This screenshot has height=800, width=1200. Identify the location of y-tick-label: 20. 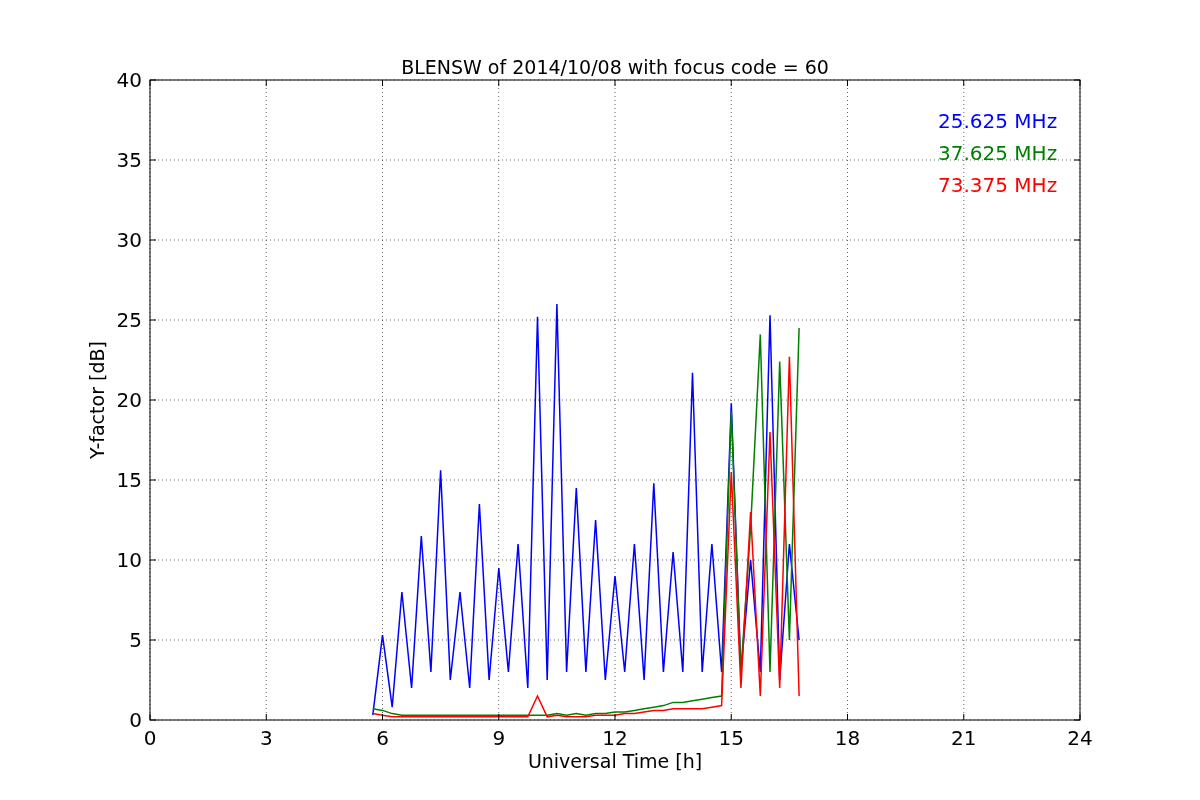
(129, 400).